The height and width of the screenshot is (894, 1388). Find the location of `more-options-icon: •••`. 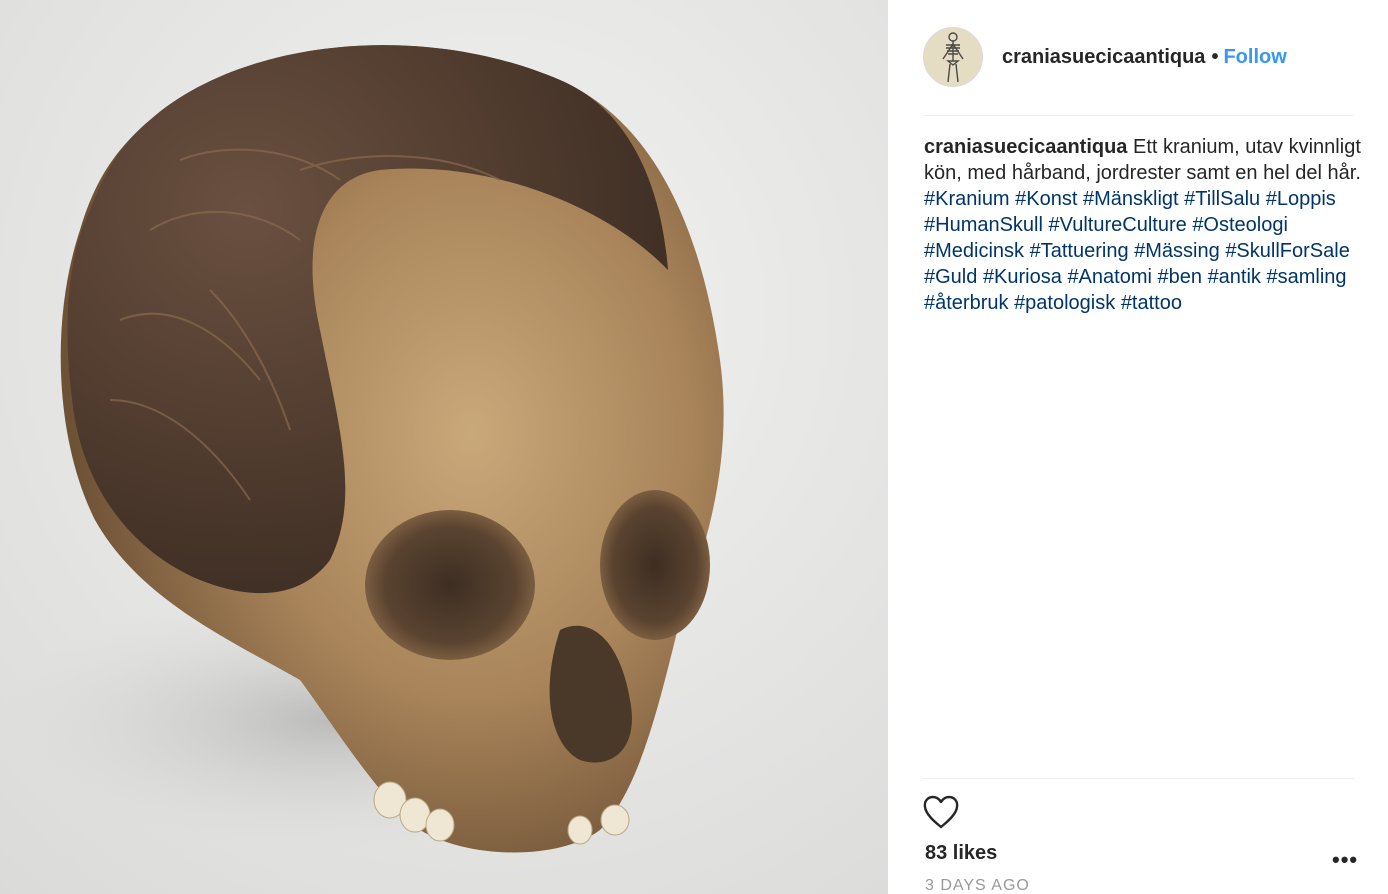

more-options-icon: ••• is located at coordinates (1344, 860).